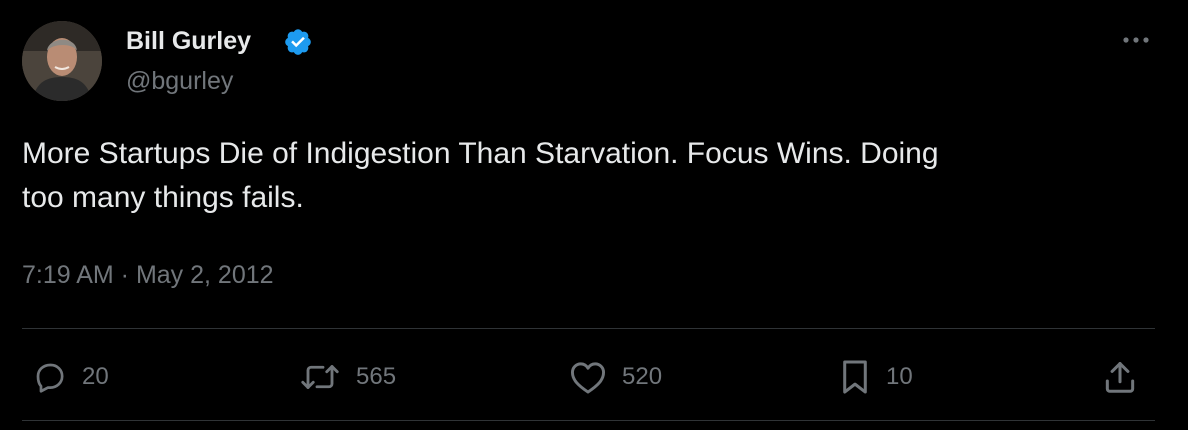 This screenshot has height=430, width=1188. Describe the element at coordinates (95, 376) in the screenshot. I see `reply-count: 20` at that location.